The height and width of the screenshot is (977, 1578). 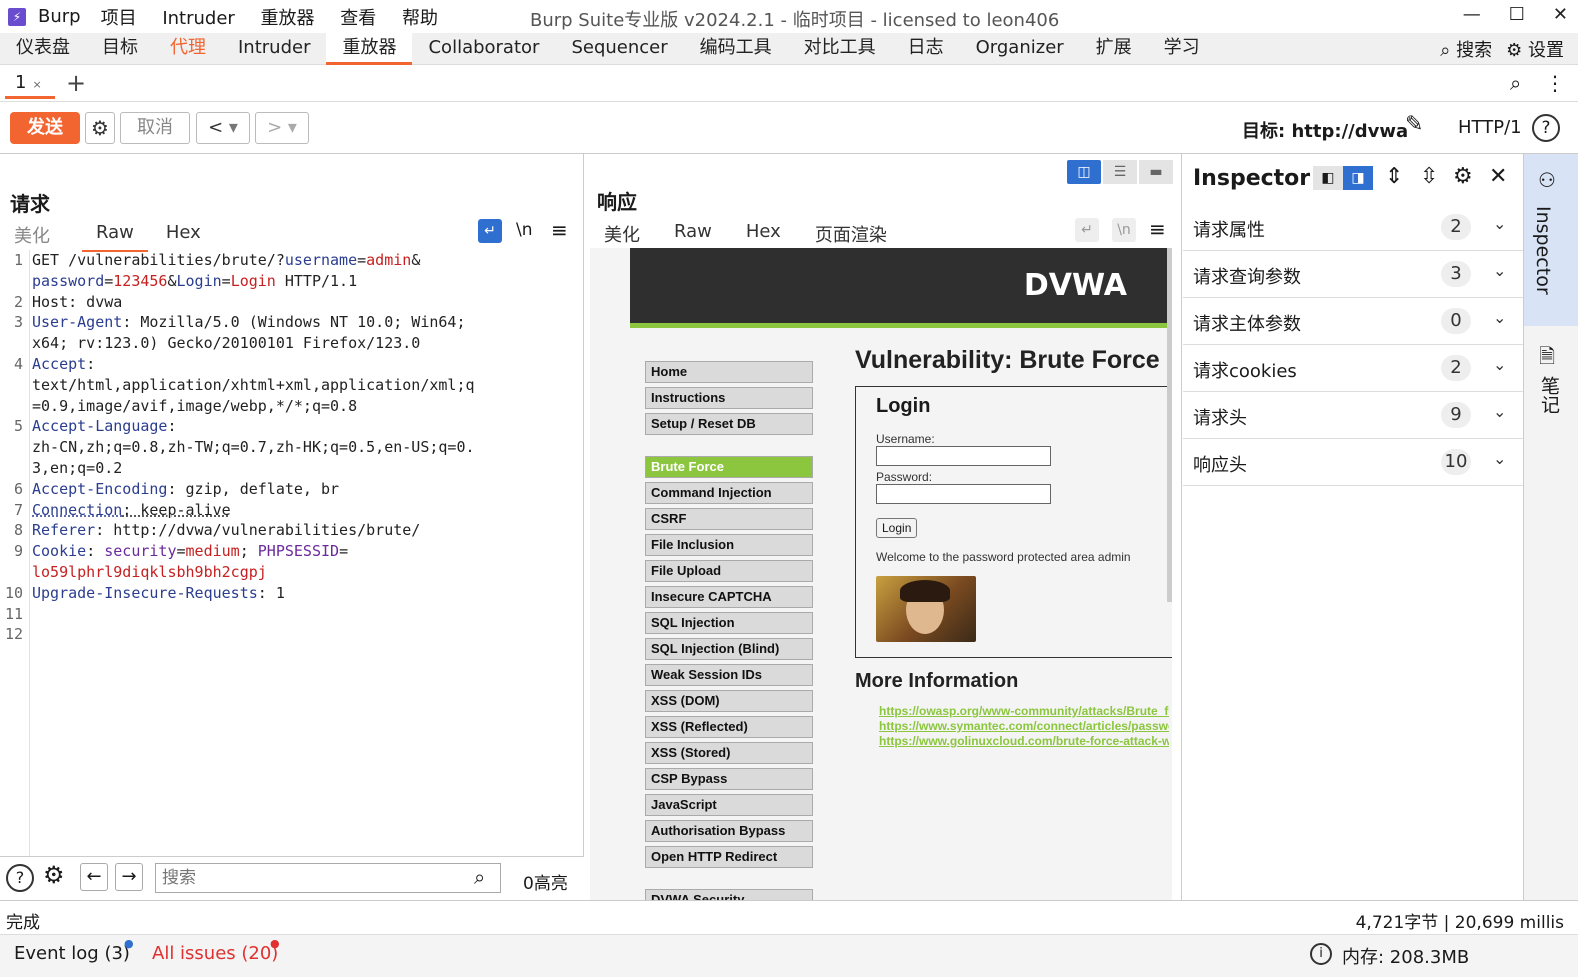 What do you see at coordinates (729, 779) in the screenshot?
I see `dvwa-menu-item: CSP Bypass` at bounding box center [729, 779].